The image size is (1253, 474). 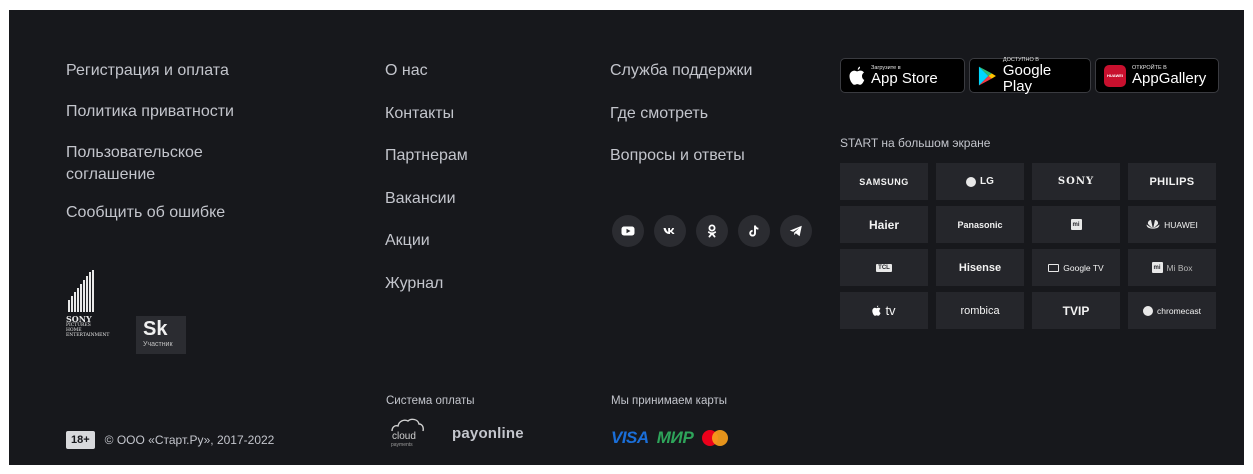 I want to click on brand-xiaomi: mi, so click(x=1076, y=224).